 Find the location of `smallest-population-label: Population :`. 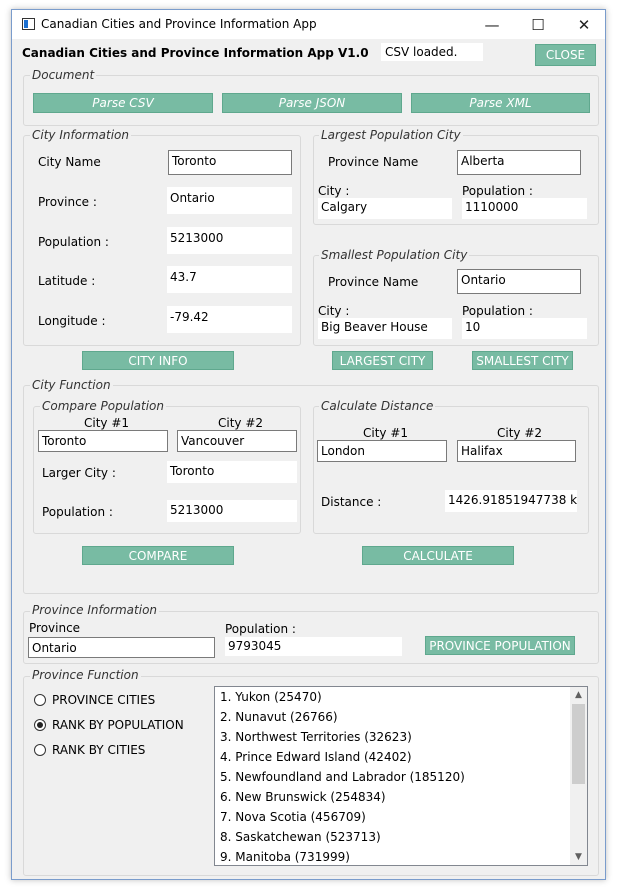

smallest-population-label: Population : is located at coordinates (497, 311).